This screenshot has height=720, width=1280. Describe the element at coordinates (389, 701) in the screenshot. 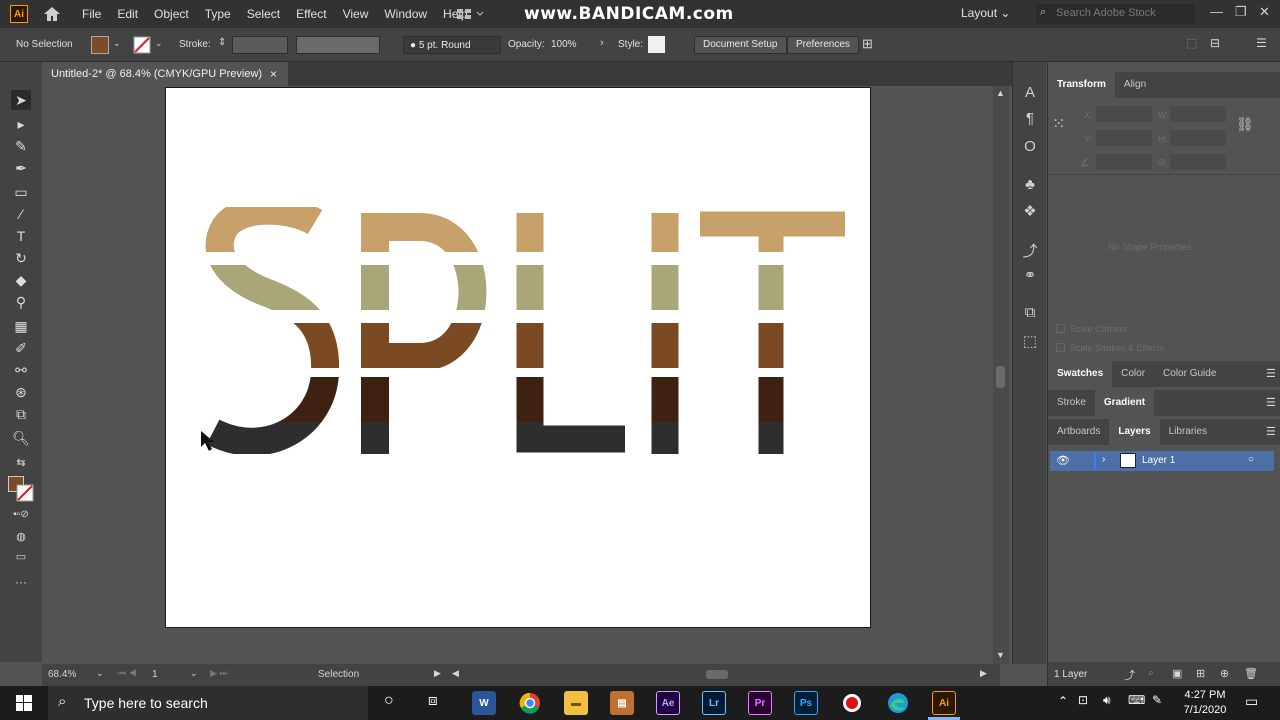

I see `cortana-icon: ○` at that location.